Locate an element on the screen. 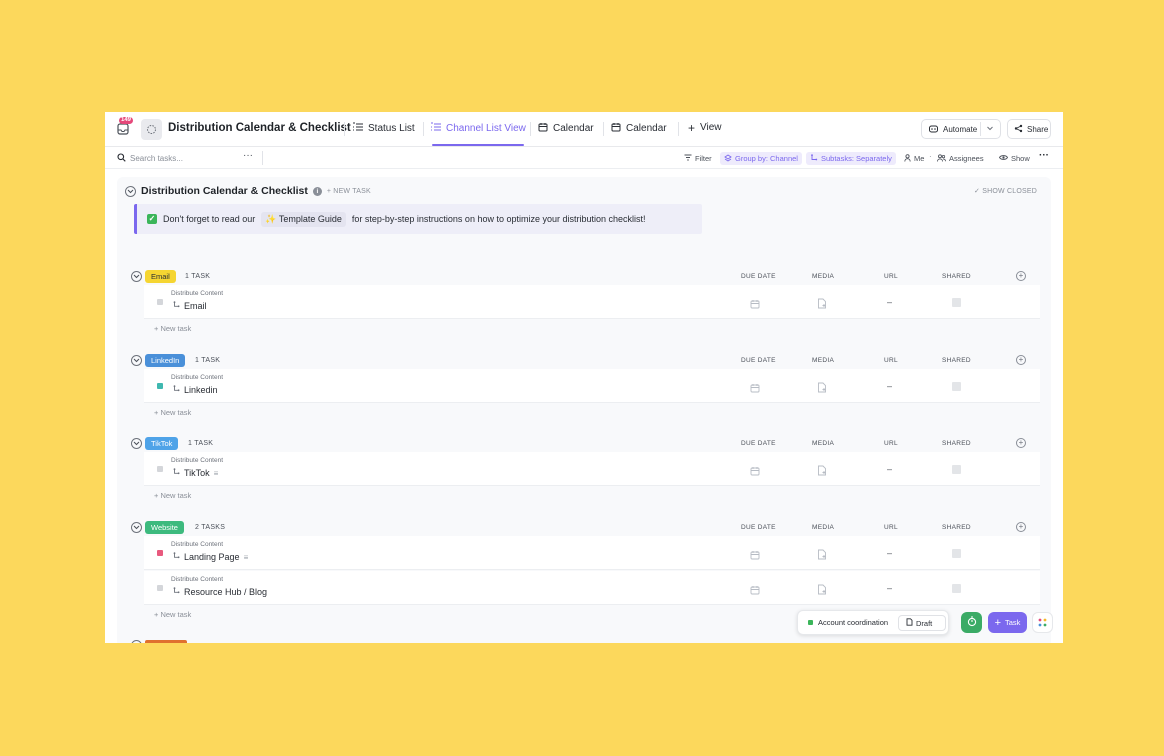 This screenshot has width=1164, height=756. task-name: TikTok ≡ is located at coordinates (195, 473).